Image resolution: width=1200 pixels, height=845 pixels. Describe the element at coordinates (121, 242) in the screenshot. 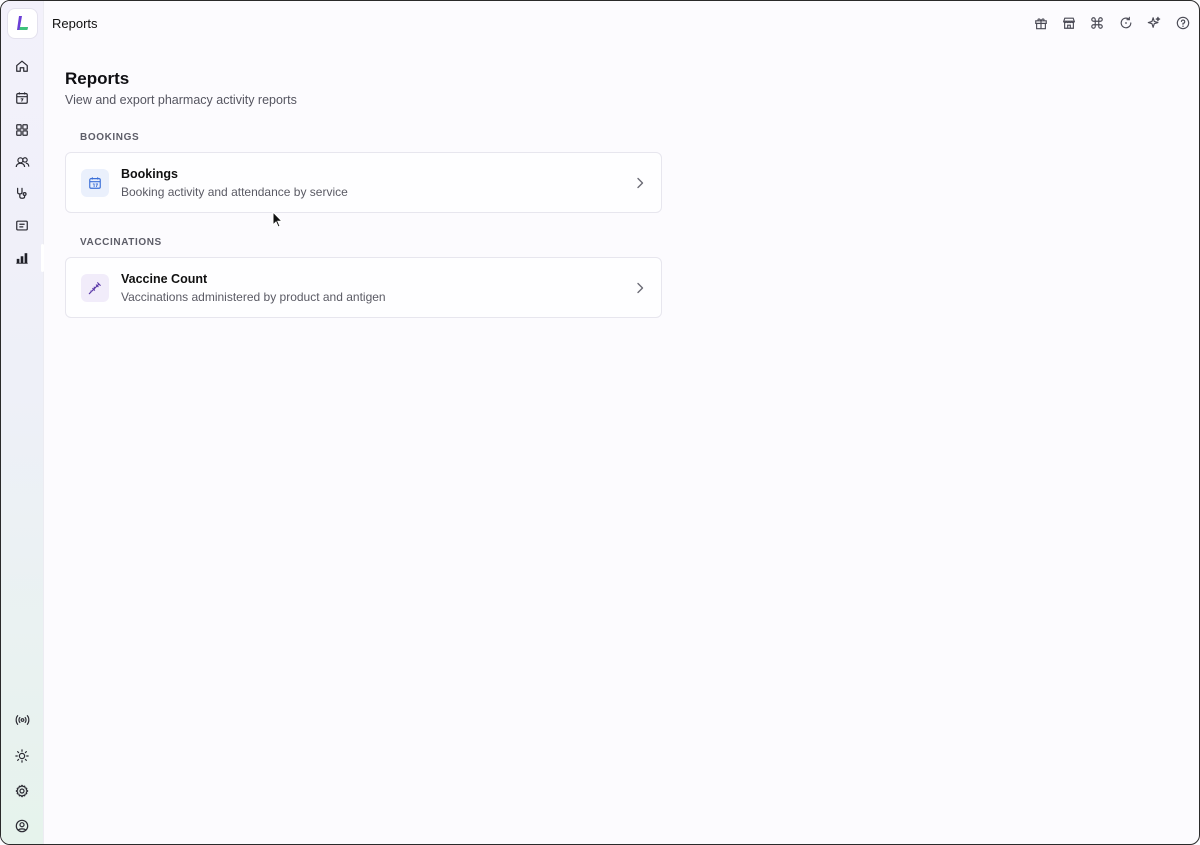

I see `section-label-vaccinations: VACCINATIONS` at that location.